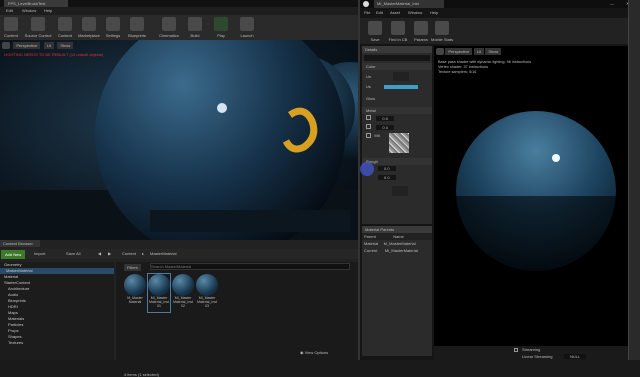  What do you see at coordinates (397, 229) in the screenshot?
I see `parents-tab: Material Parents` at bounding box center [397, 229].